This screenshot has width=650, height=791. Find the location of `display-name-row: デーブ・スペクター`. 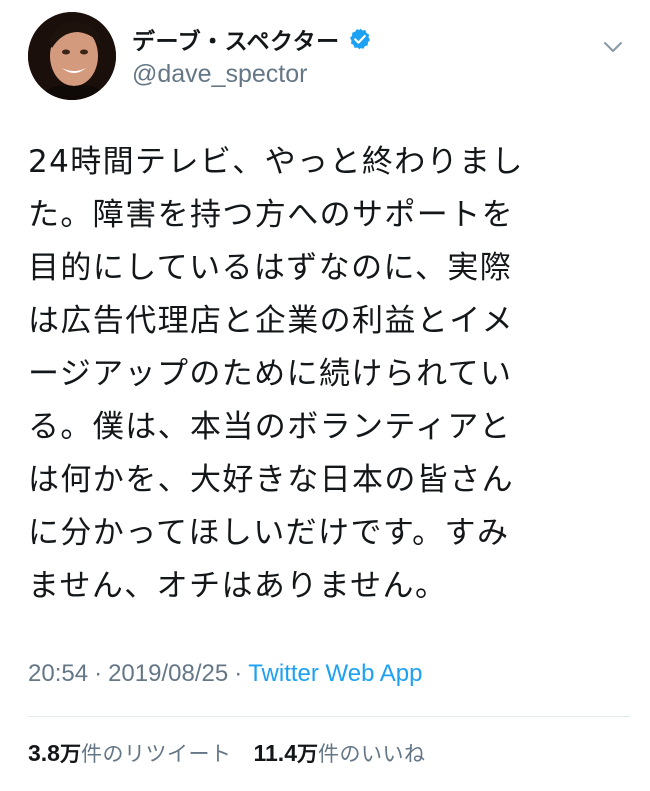

display-name-row: デーブ・スペクター is located at coordinates (252, 39).